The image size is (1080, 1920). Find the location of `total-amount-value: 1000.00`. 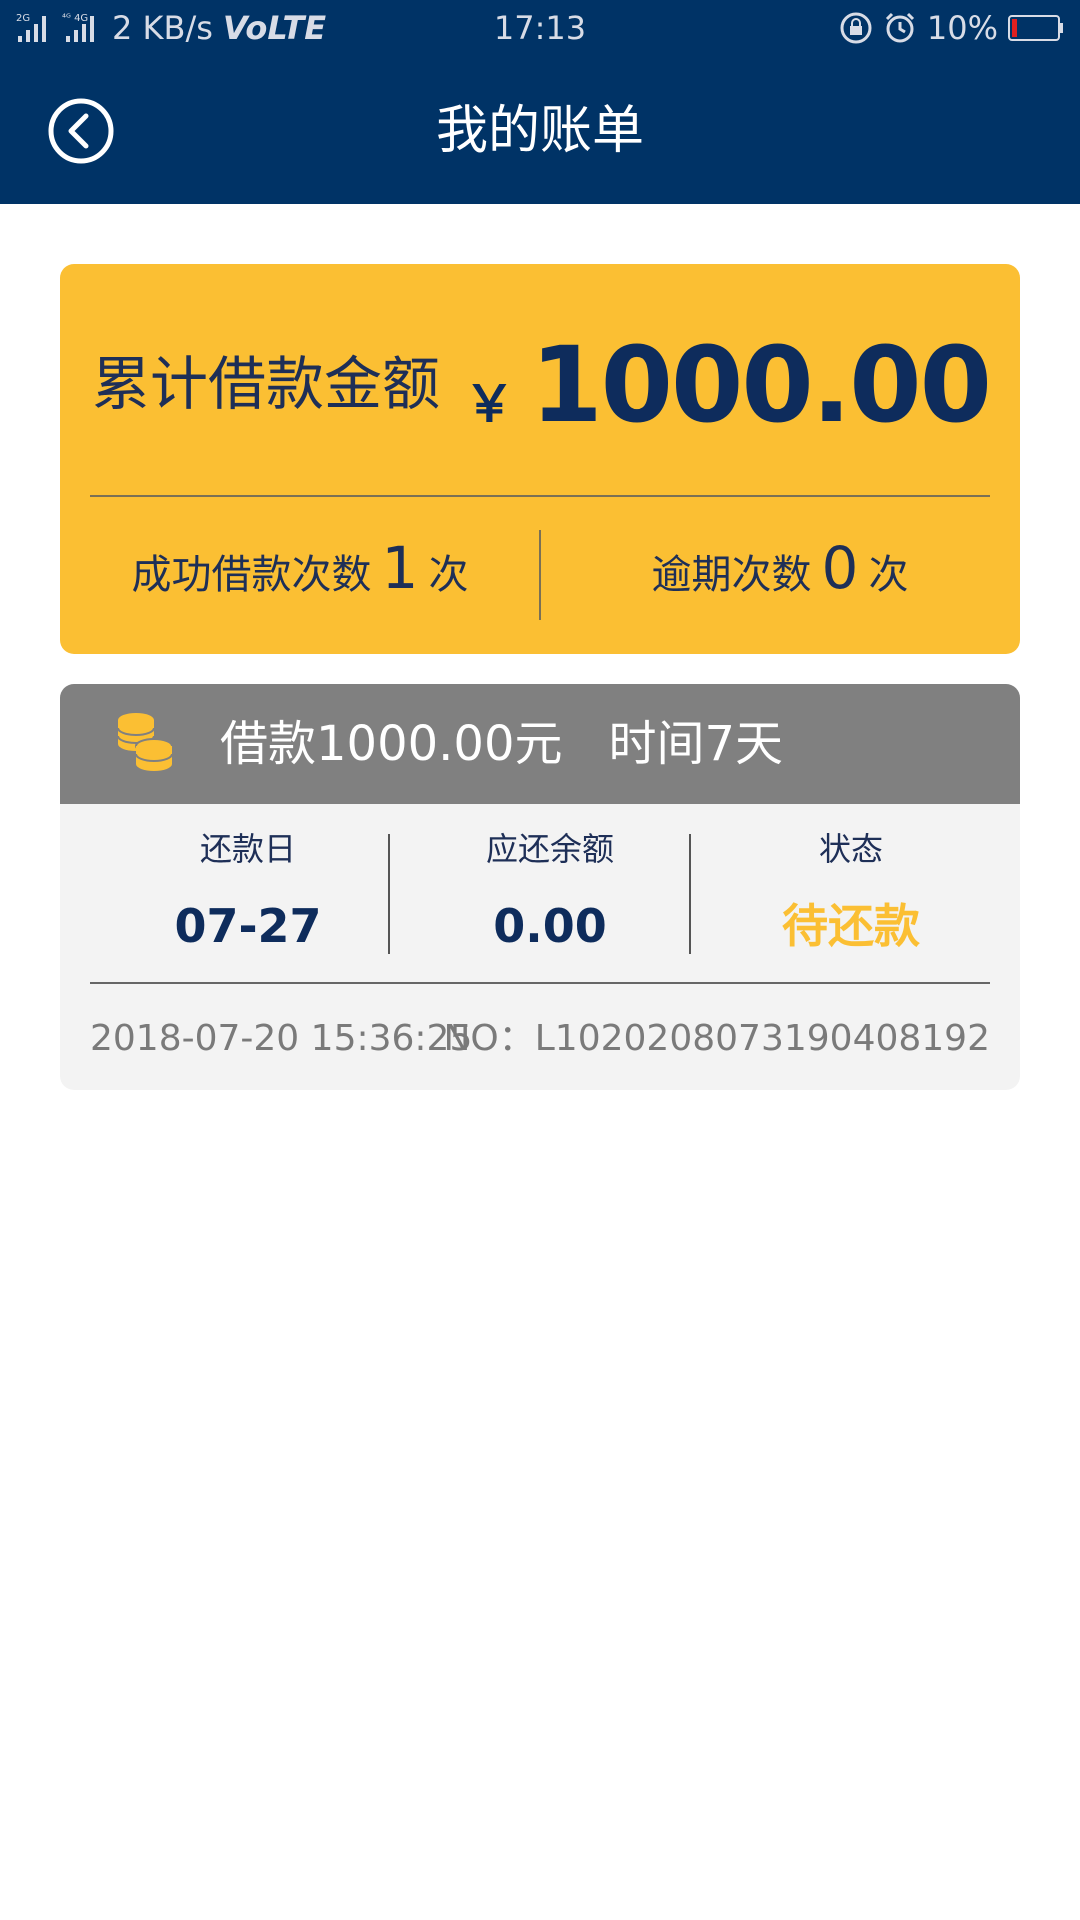

total-amount-value: 1000.00 is located at coordinates (761, 385).